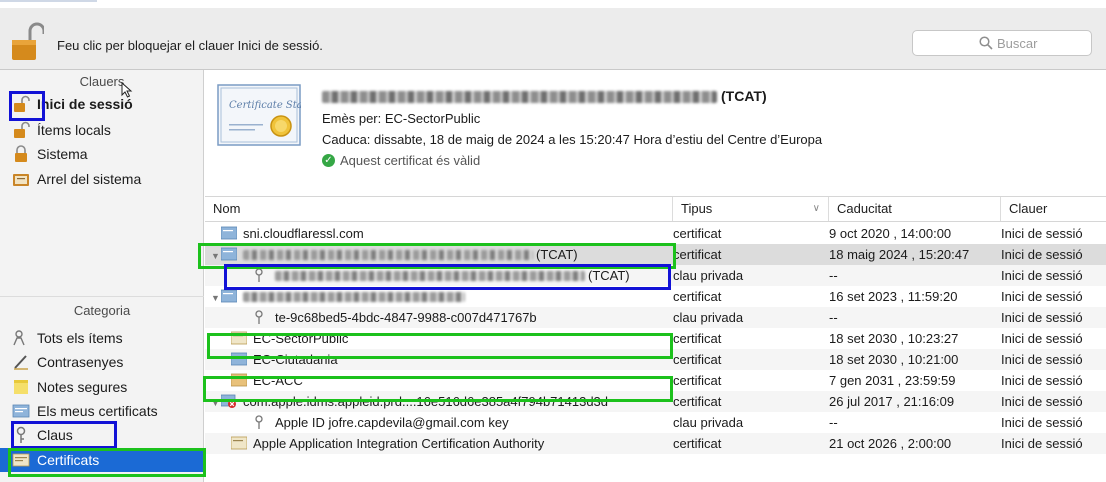  Describe the element at coordinates (62, 154) in the screenshot. I see `keychain-label: Sistema` at that location.